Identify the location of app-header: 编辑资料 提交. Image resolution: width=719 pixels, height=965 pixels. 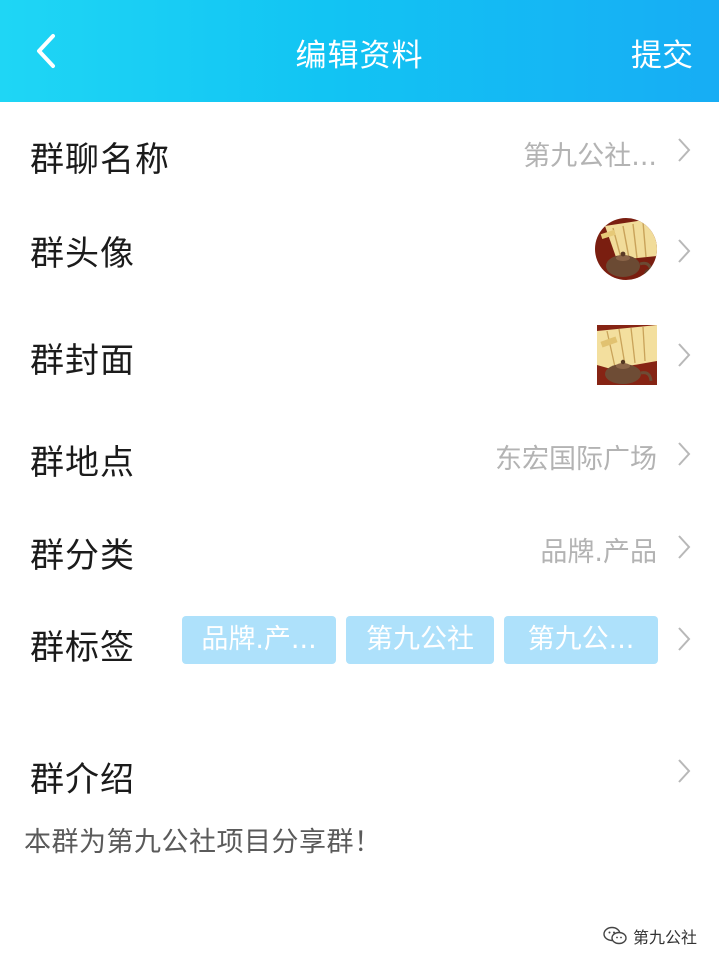
(359, 51).